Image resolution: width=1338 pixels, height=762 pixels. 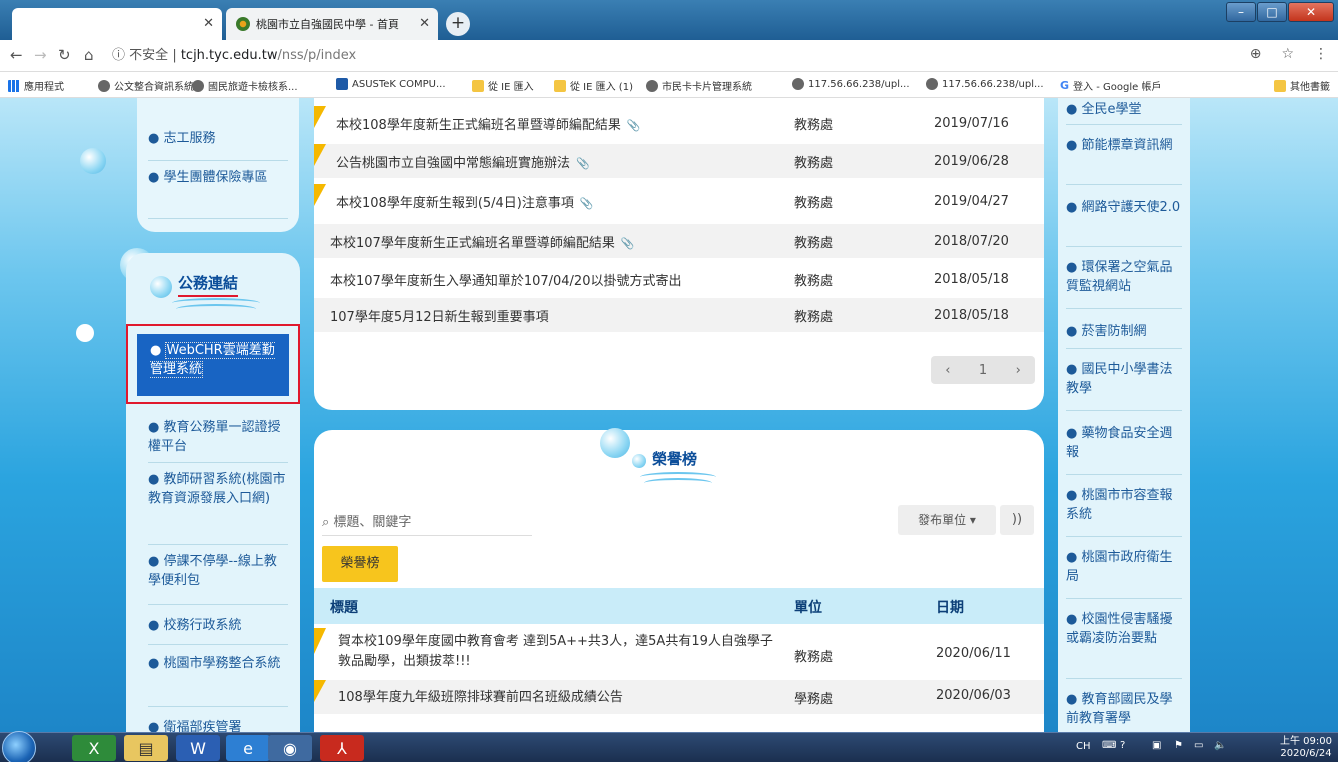 I want to click on bookmark-folder: 從 IE 匯入 (1), so click(x=593, y=85).